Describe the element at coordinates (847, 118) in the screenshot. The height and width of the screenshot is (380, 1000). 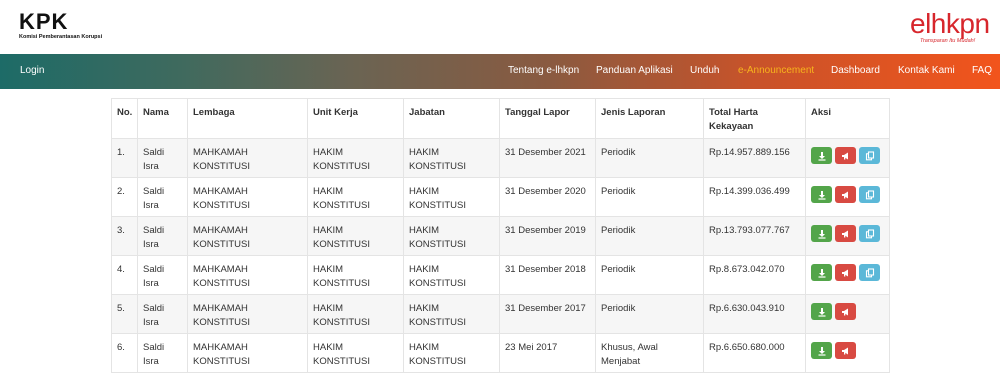
I see `col-header-aksi: Aksi` at that location.